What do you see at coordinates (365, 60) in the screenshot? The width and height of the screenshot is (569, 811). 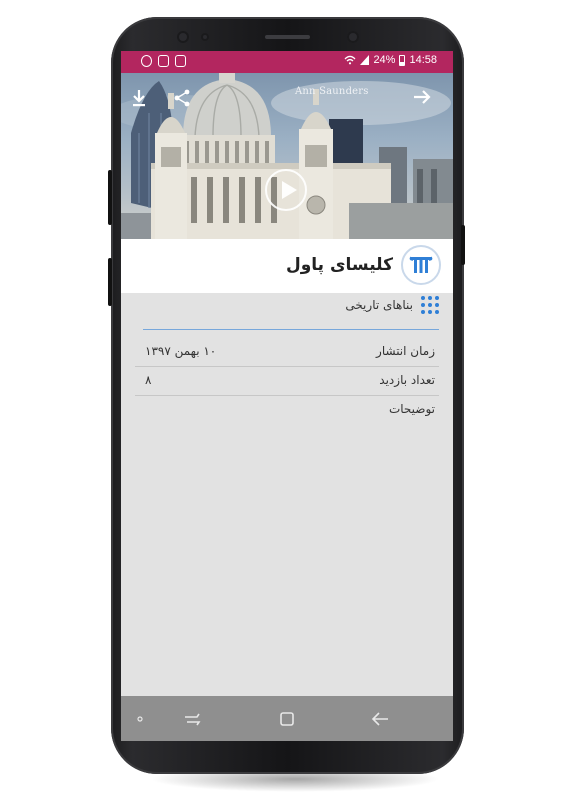 I see `signal-icon` at bounding box center [365, 60].